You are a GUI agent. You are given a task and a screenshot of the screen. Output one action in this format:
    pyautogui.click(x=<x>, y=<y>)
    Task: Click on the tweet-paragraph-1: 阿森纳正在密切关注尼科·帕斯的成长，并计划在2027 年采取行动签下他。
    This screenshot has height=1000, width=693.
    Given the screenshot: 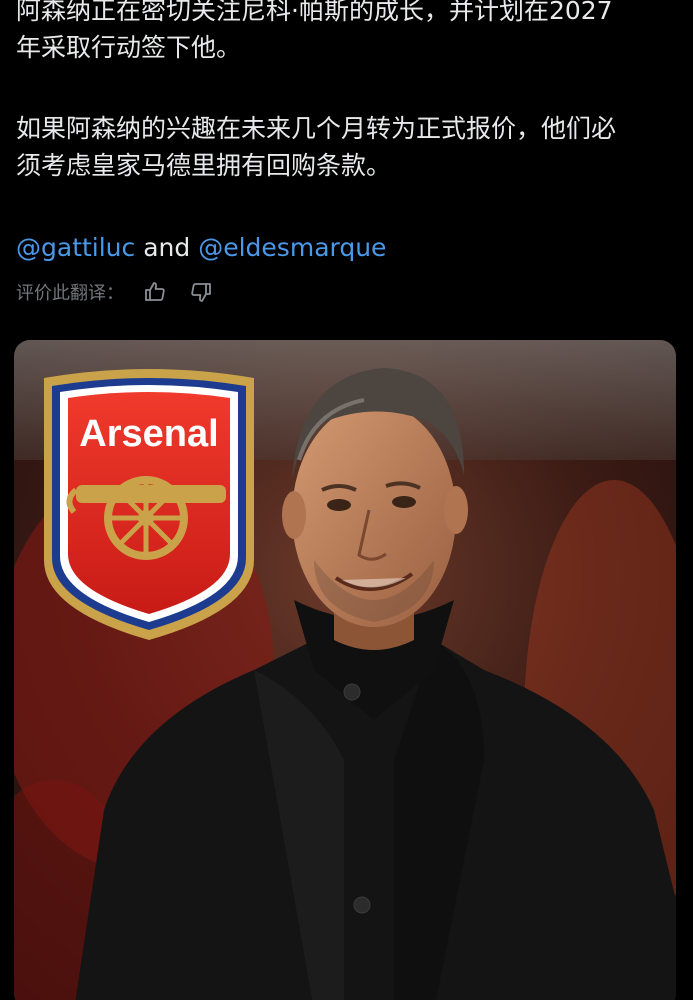 What is the action you would take?
    pyautogui.click(x=348, y=33)
    